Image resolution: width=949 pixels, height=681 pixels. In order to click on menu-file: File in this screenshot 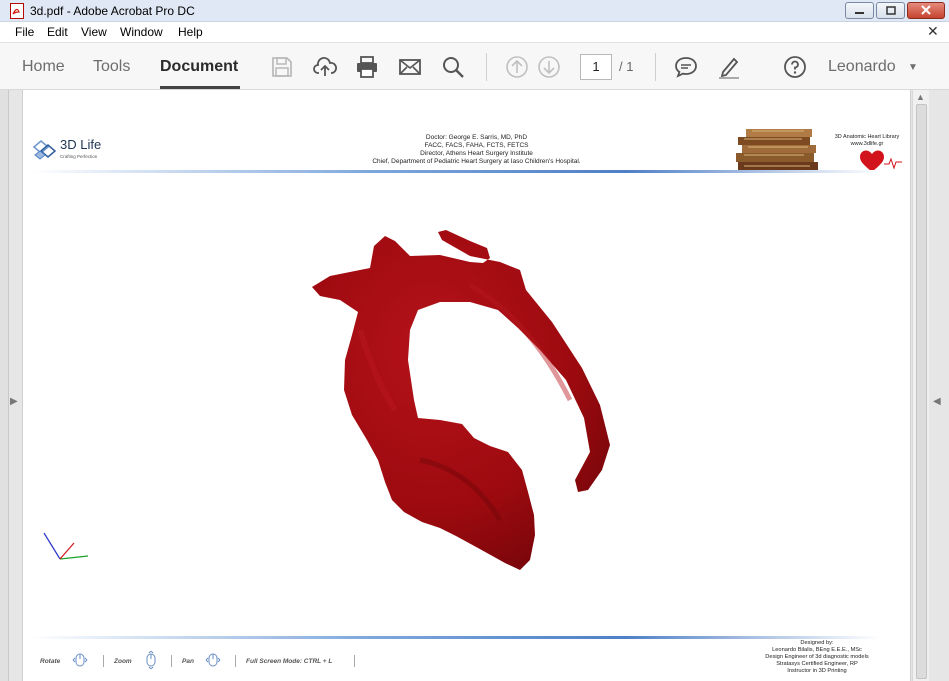, I will do `click(24, 32)`.